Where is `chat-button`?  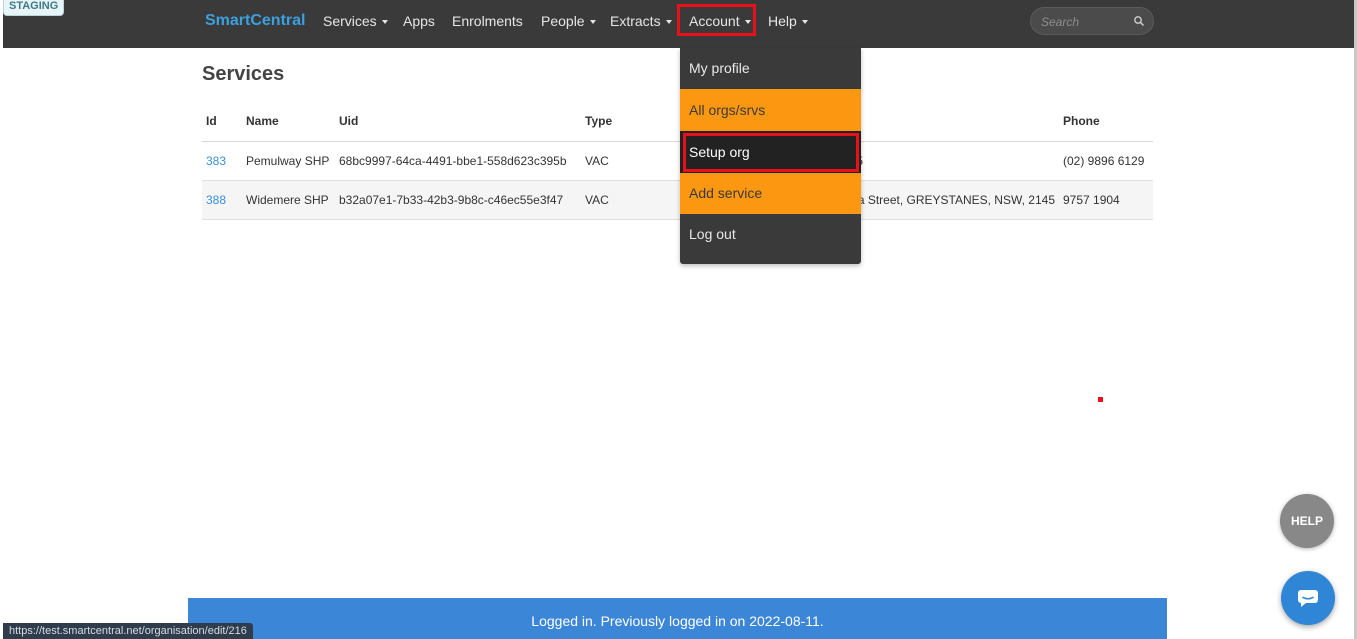 chat-button is located at coordinates (1308, 598).